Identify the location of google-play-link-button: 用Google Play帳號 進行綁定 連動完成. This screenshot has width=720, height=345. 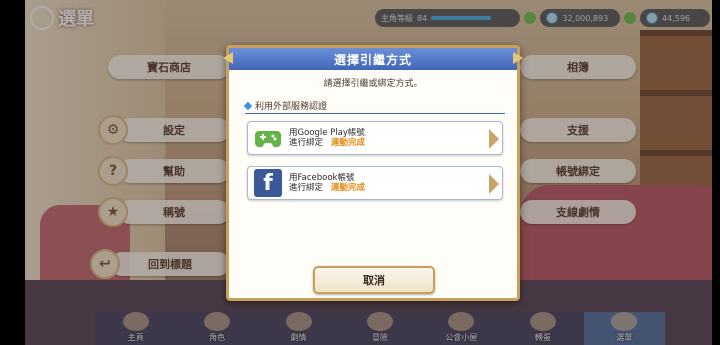
(375, 138).